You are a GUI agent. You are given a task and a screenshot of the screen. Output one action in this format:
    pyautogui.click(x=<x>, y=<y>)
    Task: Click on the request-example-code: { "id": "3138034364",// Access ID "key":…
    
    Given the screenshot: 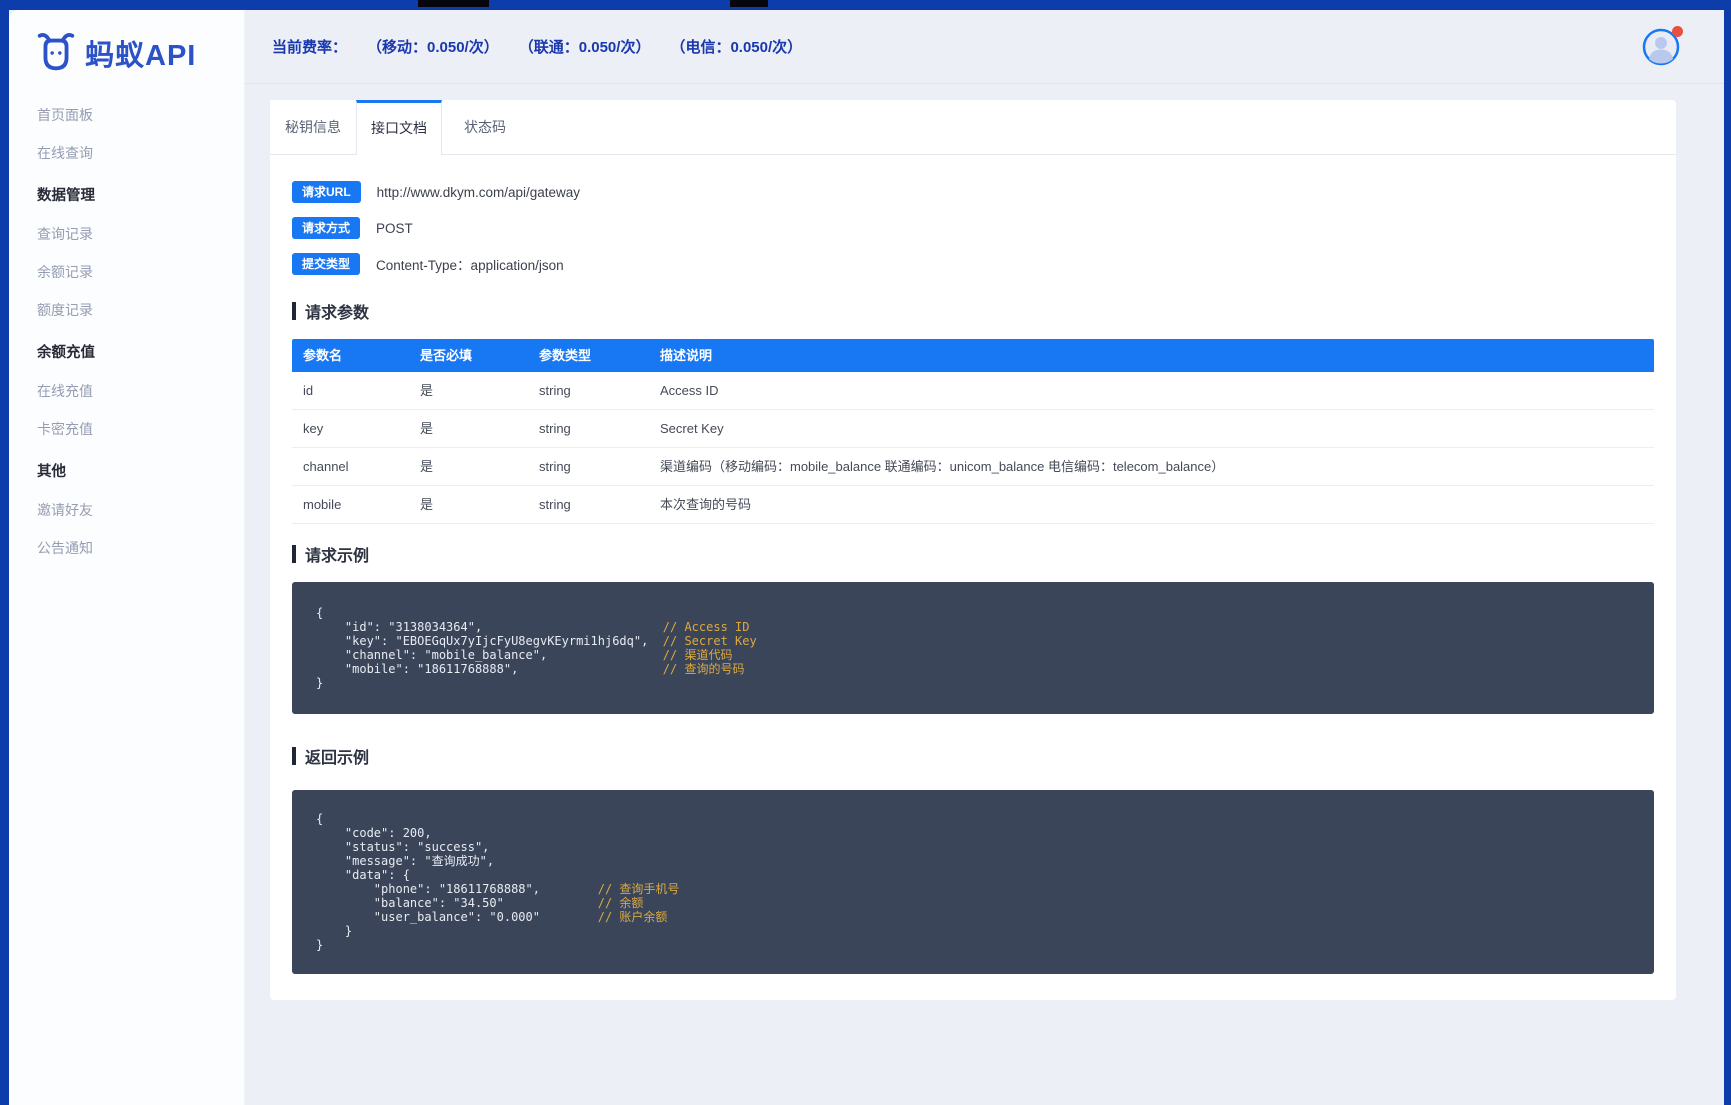 What is the action you would take?
    pyautogui.click(x=973, y=648)
    